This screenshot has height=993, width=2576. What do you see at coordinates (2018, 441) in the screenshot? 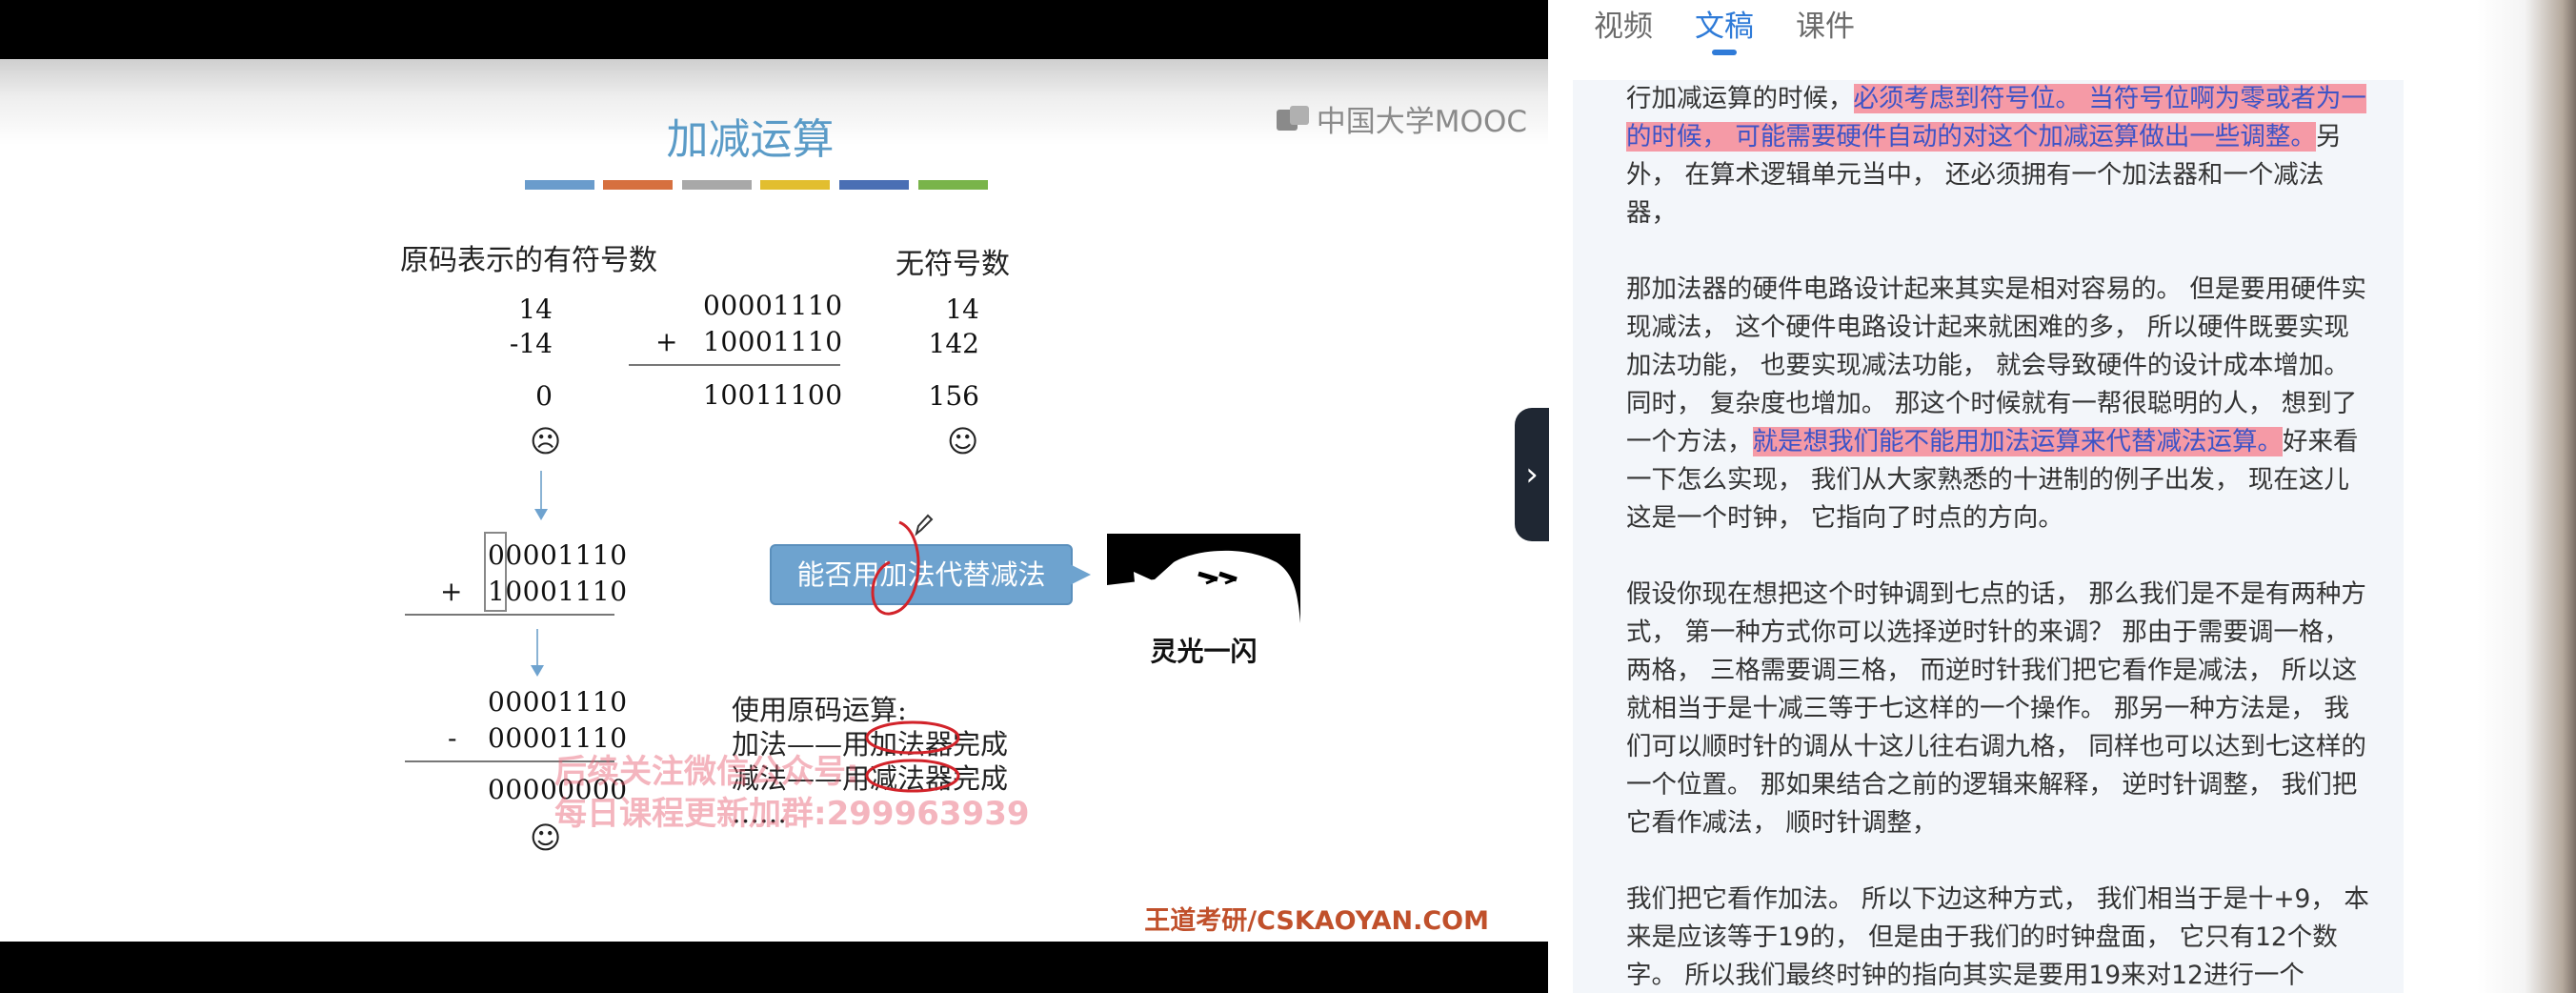
I see `transcript-highlight: 就是想我们能不能用加法运算来代替减法运算。` at bounding box center [2018, 441].